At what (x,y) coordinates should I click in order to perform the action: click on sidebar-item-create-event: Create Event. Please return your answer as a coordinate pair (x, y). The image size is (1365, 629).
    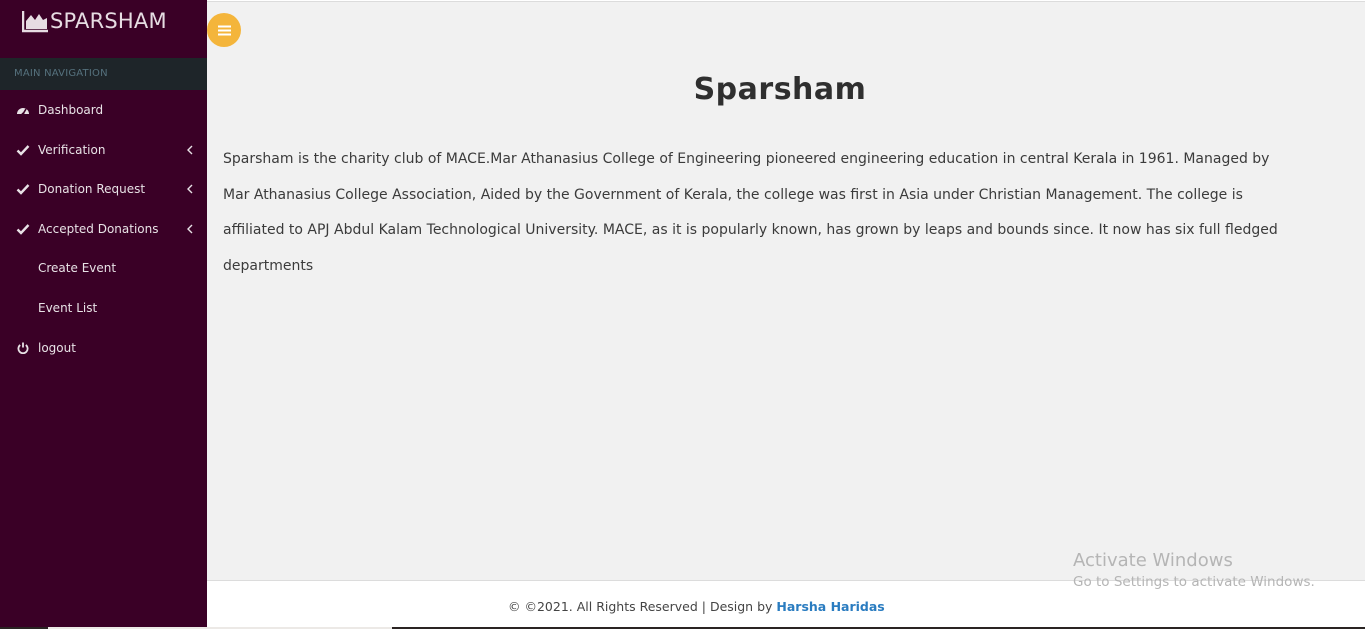
    Looking at the image, I should click on (103, 268).